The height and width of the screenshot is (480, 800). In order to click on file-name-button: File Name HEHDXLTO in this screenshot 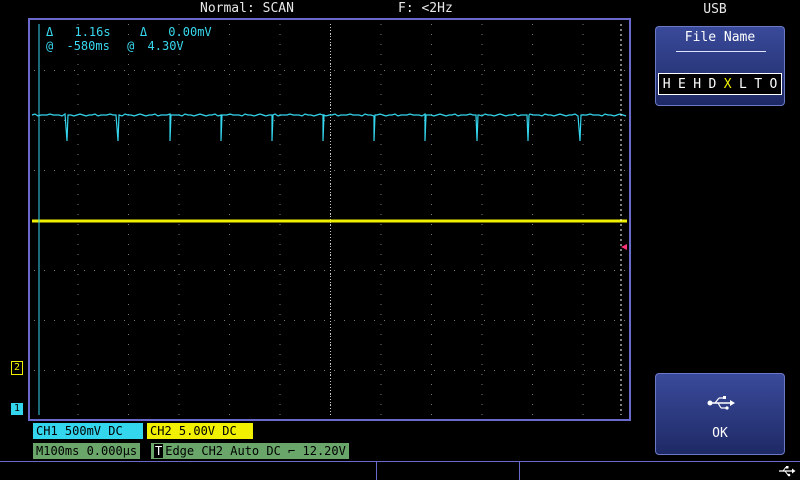, I will do `click(720, 66)`.